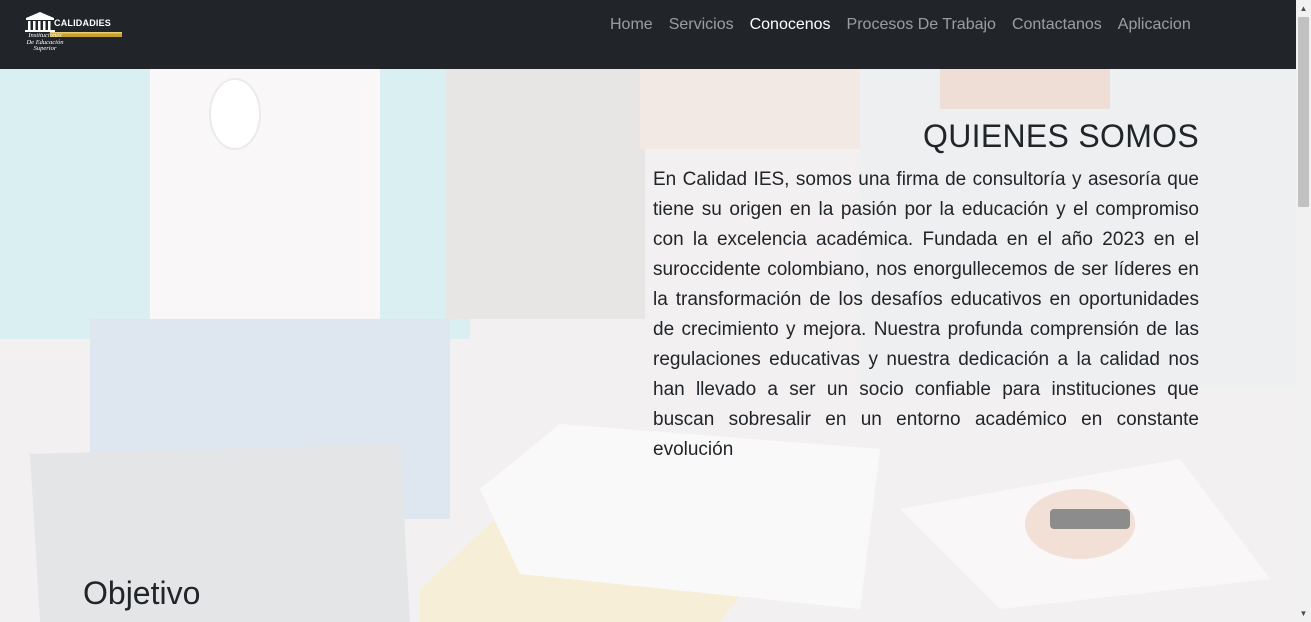  What do you see at coordinates (1061, 136) in the screenshot?
I see `about-title: QUIENES SOMOS` at bounding box center [1061, 136].